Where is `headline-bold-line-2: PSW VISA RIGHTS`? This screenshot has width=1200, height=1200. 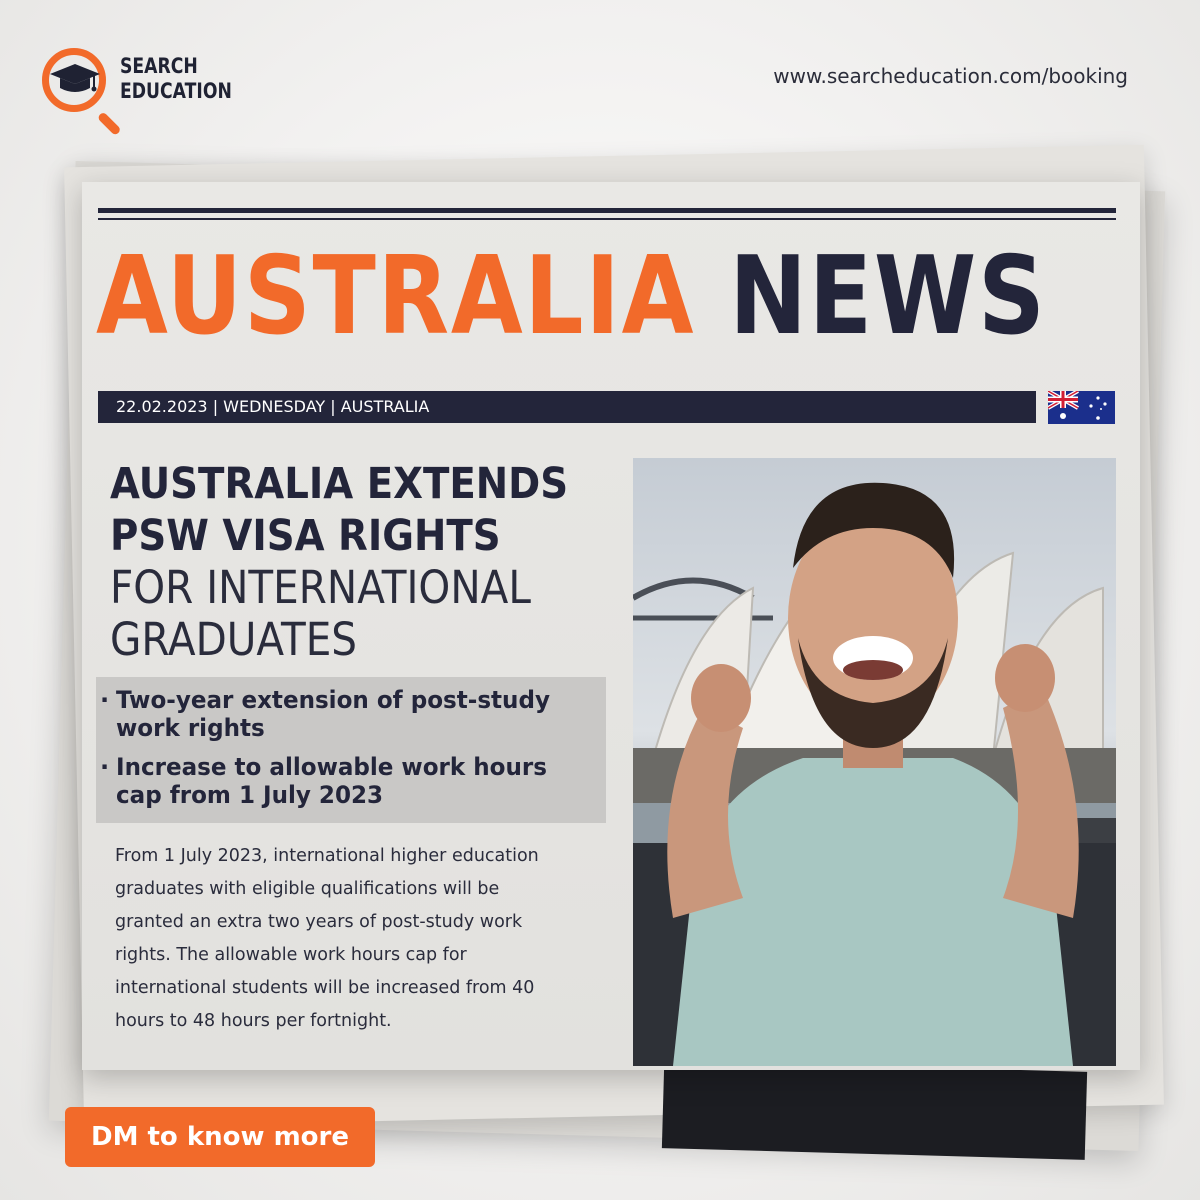
headline-bold-line-2: PSW VISA RIGHTS is located at coordinates (305, 536).